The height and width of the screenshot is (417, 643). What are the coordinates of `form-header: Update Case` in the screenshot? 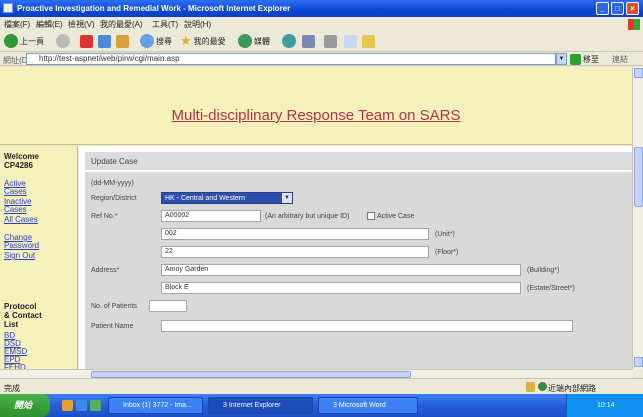 It's located at (358, 161).